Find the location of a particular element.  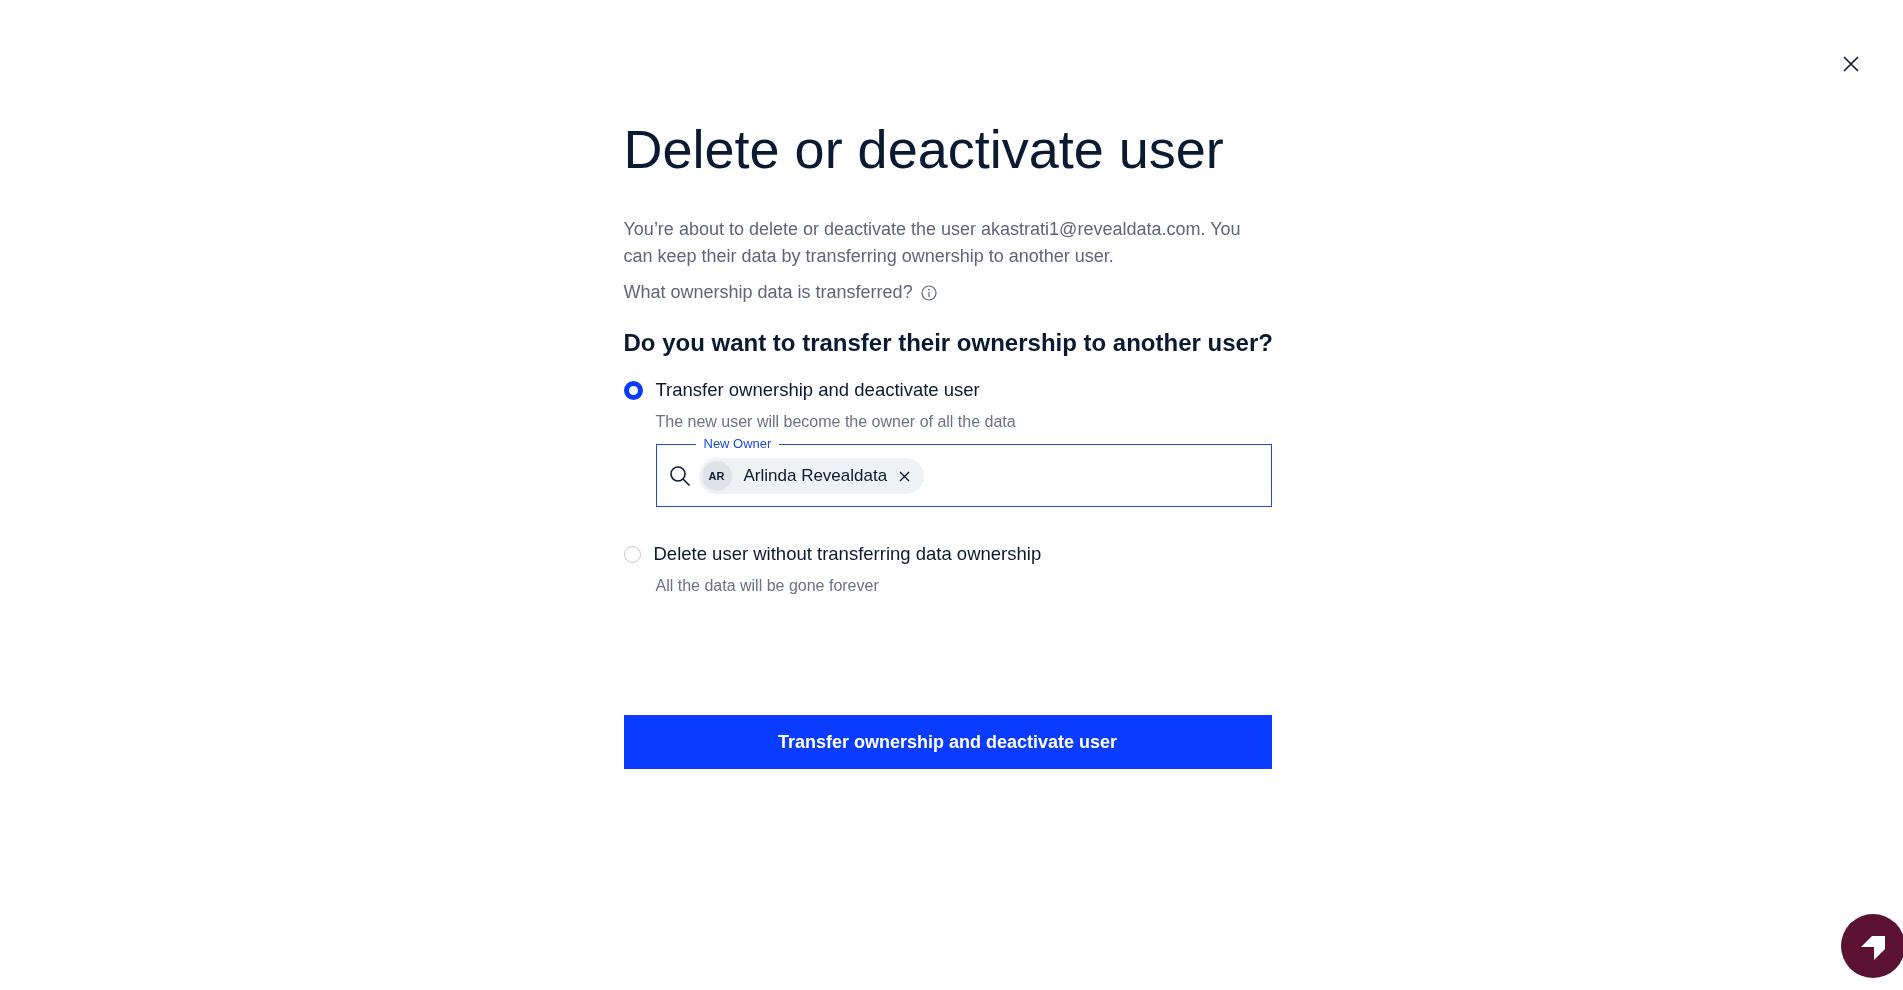

info-icon is located at coordinates (928, 292).